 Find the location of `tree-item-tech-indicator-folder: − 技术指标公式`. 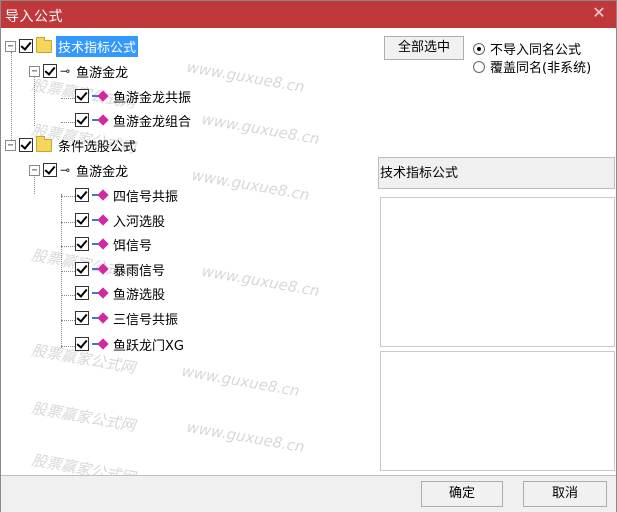

tree-item-tech-indicator-folder: − 技术指标公式 is located at coordinates (72, 46).